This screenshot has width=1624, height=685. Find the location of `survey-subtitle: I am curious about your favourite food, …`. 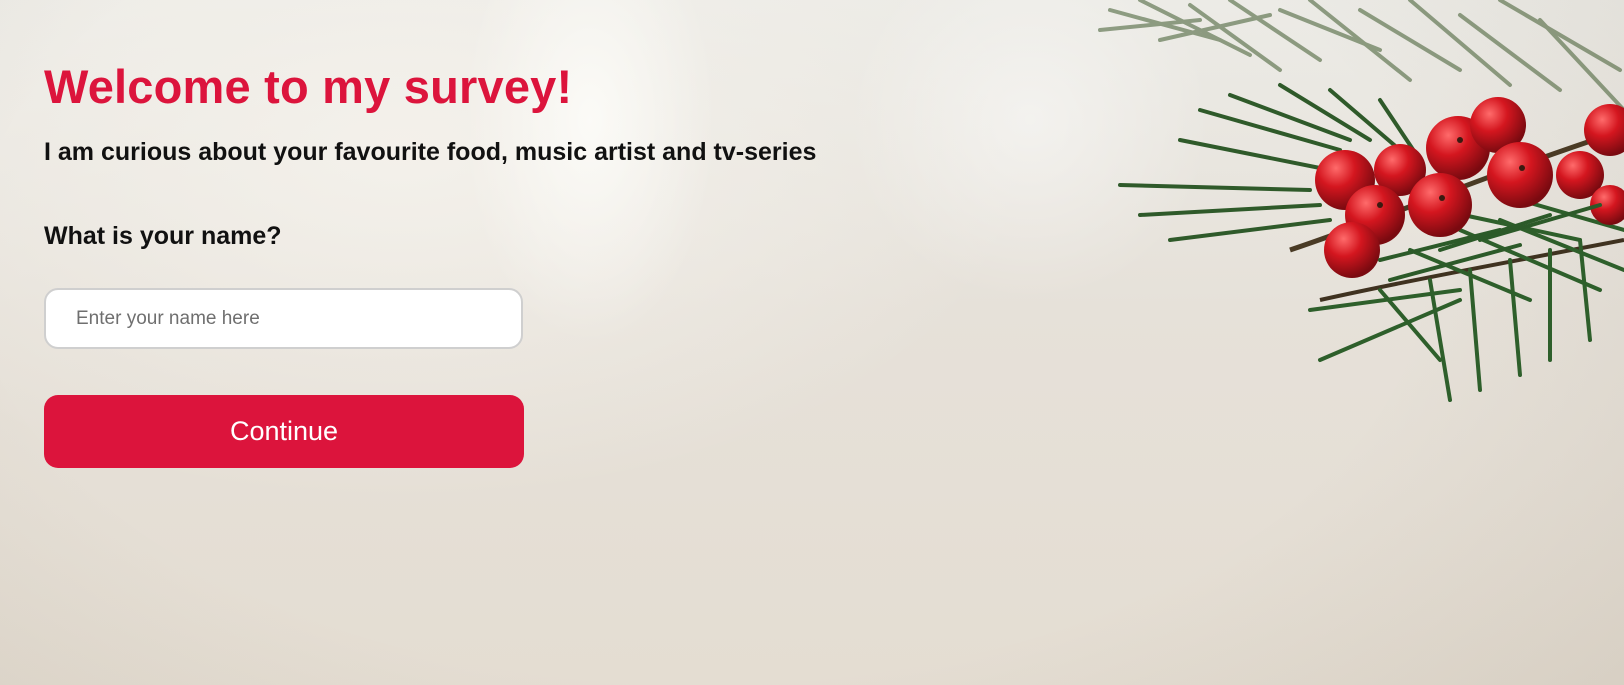

survey-subtitle: I am curious about your favourite food, … is located at coordinates (430, 152).